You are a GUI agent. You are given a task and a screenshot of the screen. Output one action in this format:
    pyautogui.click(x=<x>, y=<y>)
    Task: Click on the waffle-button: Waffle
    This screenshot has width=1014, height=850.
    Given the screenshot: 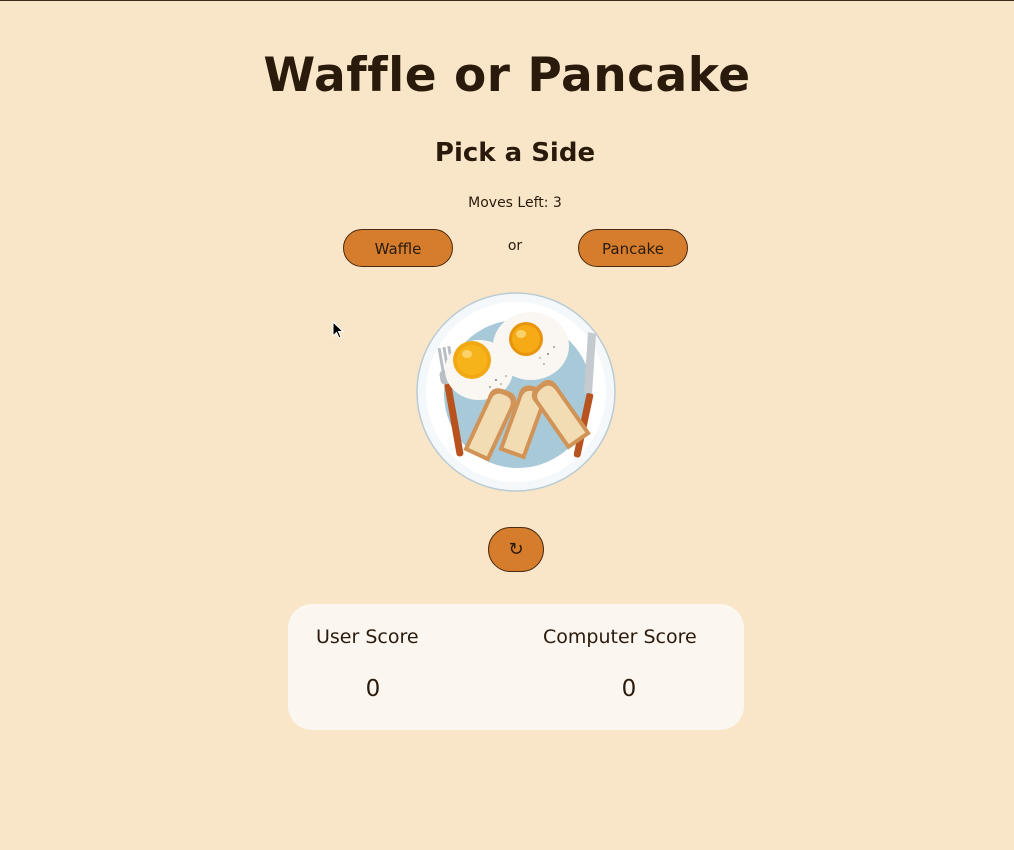 What is the action you would take?
    pyautogui.click(x=398, y=248)
    